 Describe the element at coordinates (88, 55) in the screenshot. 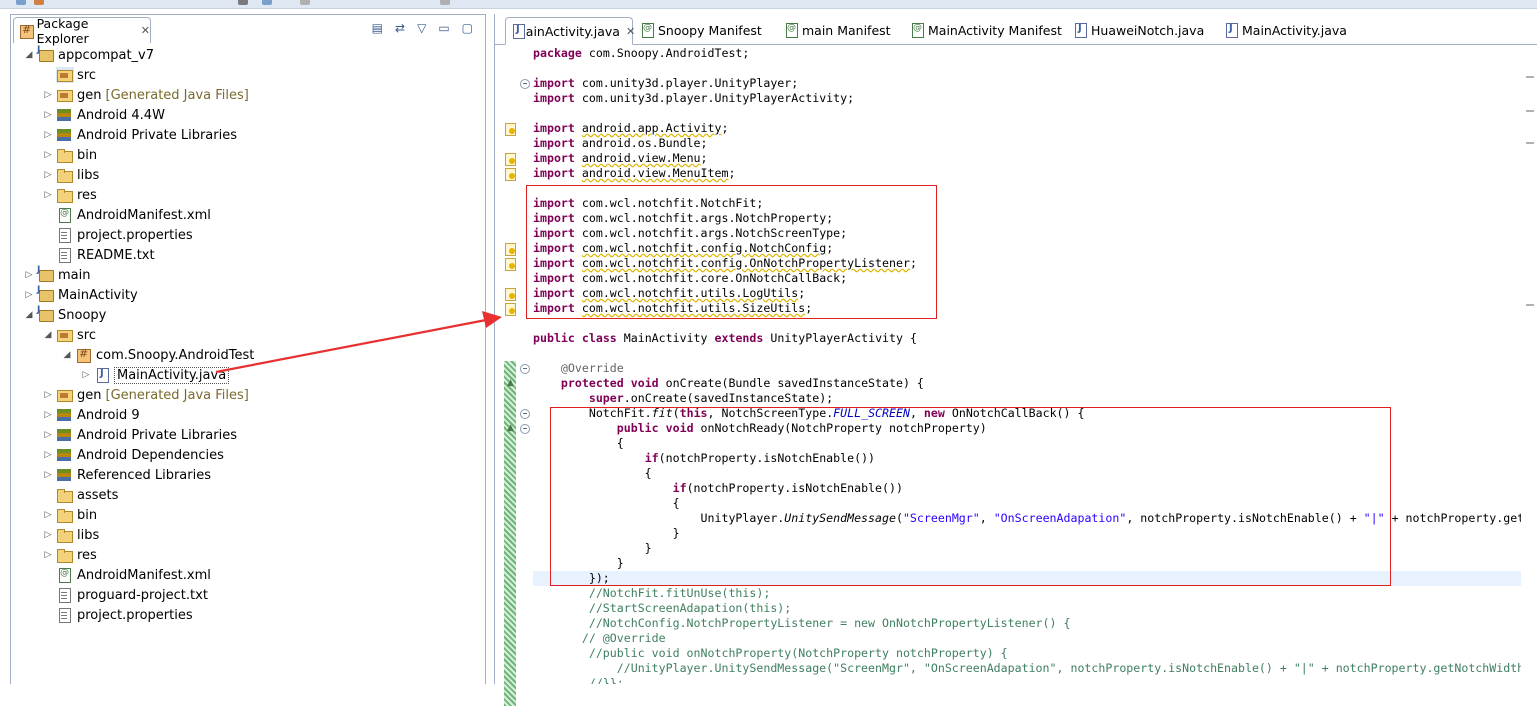

I see `tree-item: ◢ appcompat_v7` at that location.